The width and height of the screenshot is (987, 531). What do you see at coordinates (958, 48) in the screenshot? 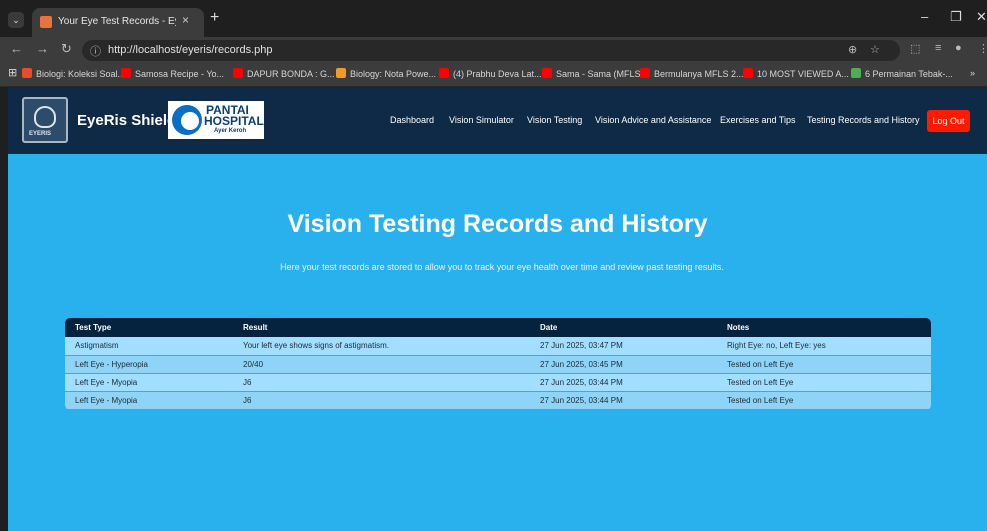
I see `profile-avatar-icon: ●` at bounding box center [958, 48].